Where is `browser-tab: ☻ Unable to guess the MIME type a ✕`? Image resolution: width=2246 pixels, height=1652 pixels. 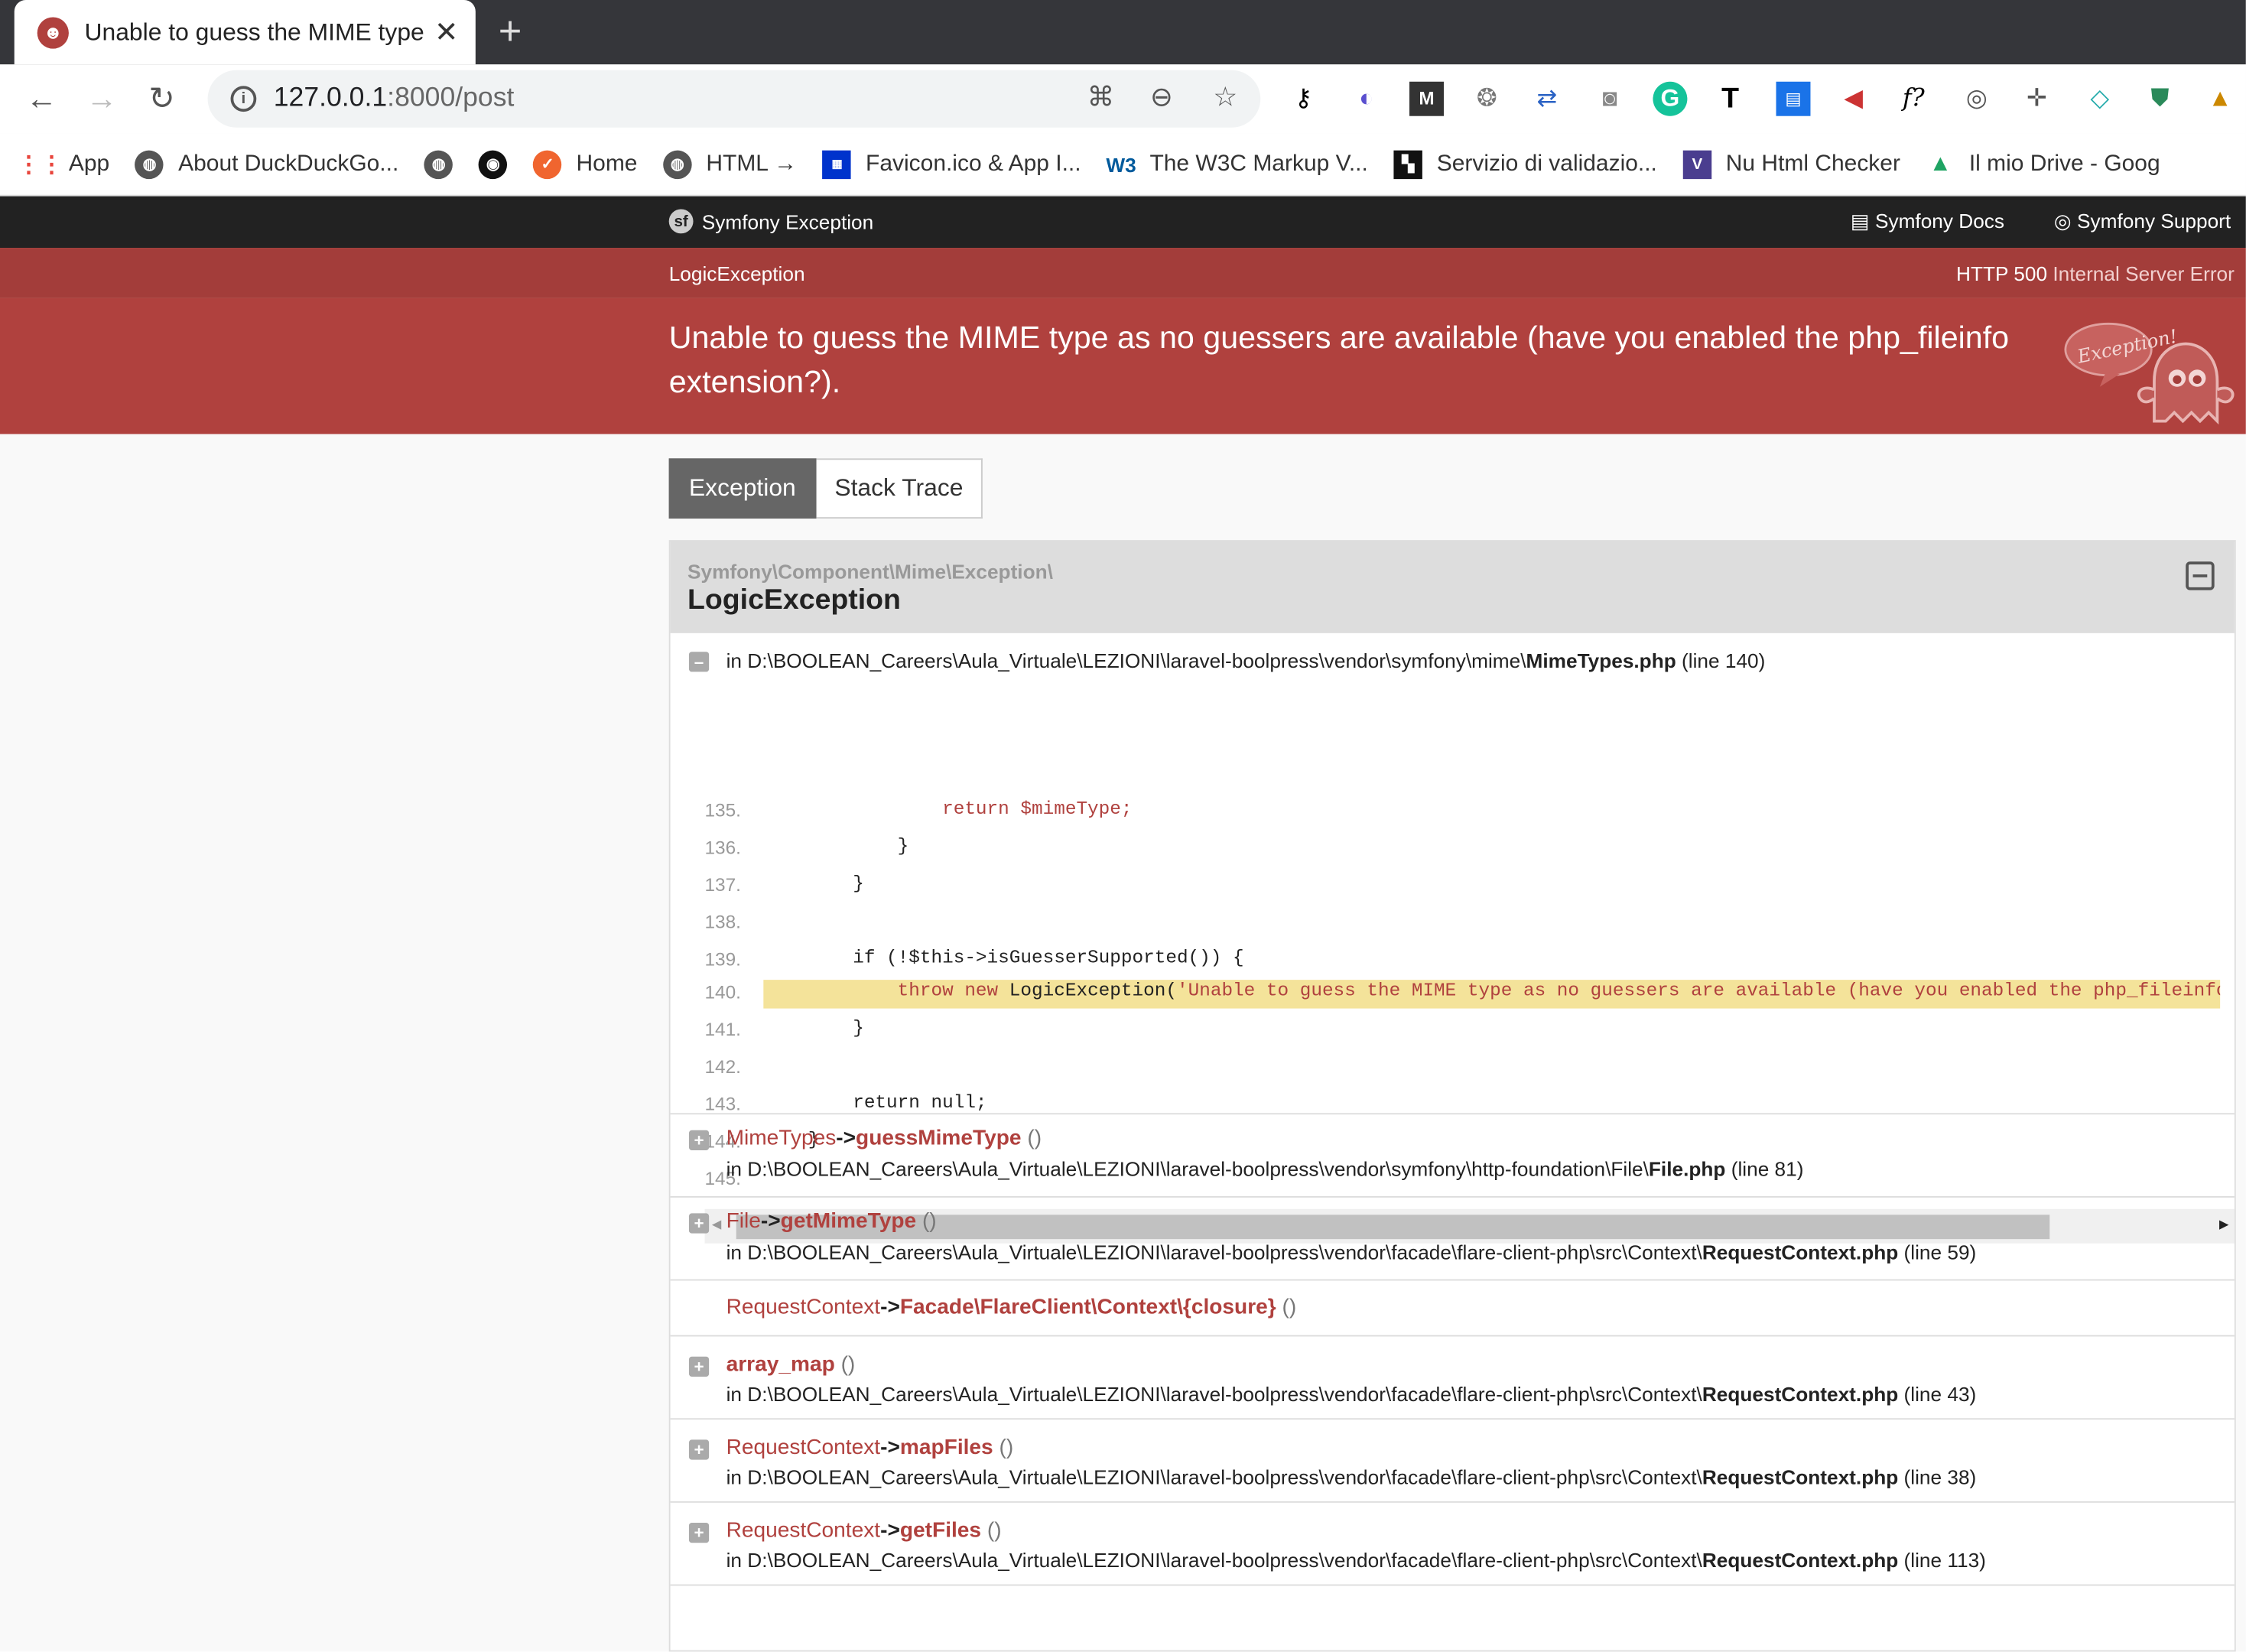 browser-tab: ☻ Unable to guess the MIME type a ✕ is located at coordinates (245, 33).